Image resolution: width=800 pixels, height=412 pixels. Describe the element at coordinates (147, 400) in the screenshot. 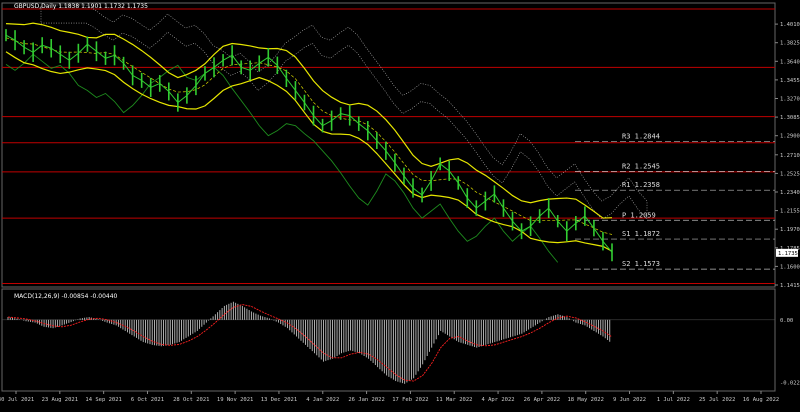

I see `time-axis-label: 6 Oct 2021` at that location.